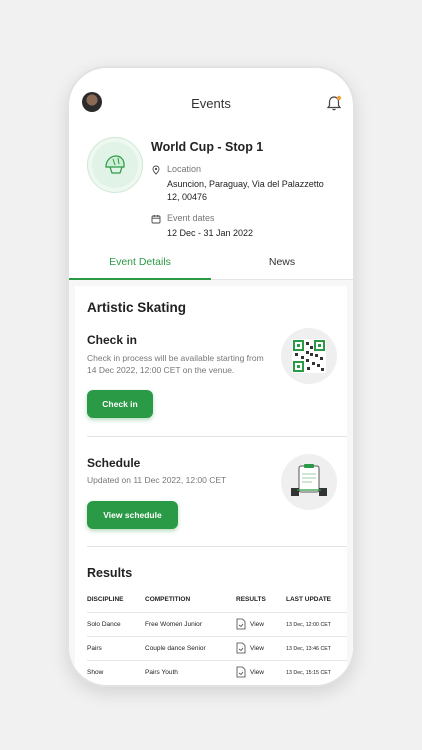  I want to click on checkin-button: Check in, so click(120, 404).